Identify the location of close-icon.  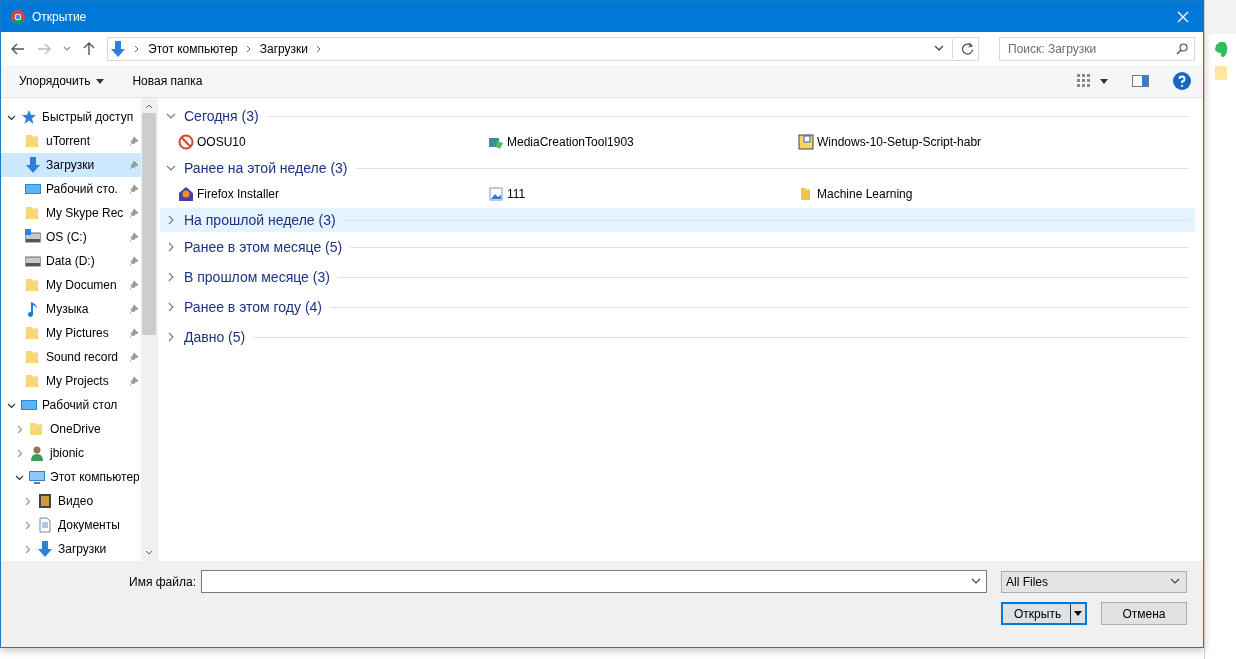
(1183, 16).